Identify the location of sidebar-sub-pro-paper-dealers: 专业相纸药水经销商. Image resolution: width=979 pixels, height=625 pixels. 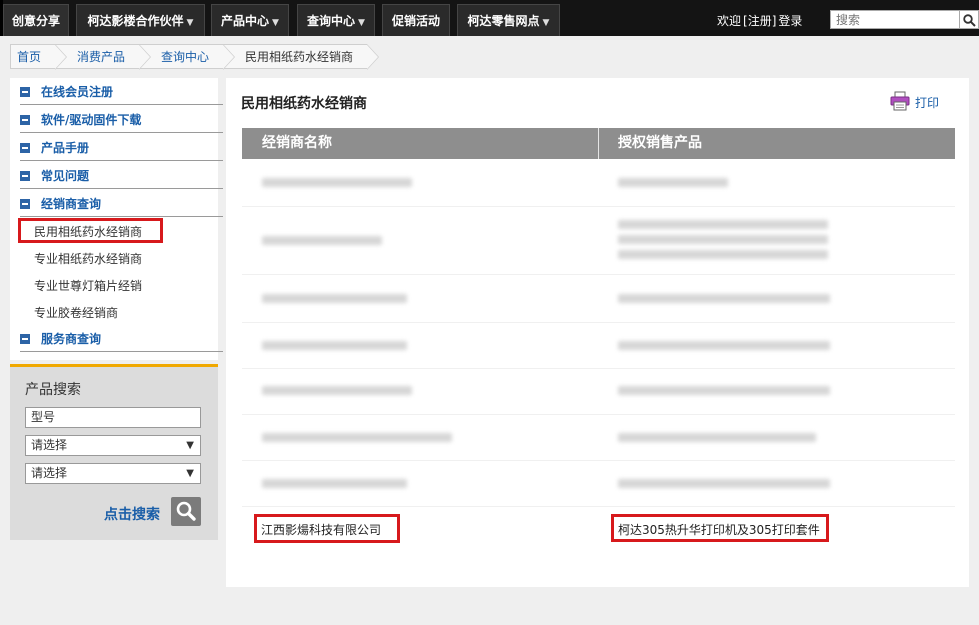
(88, 258).